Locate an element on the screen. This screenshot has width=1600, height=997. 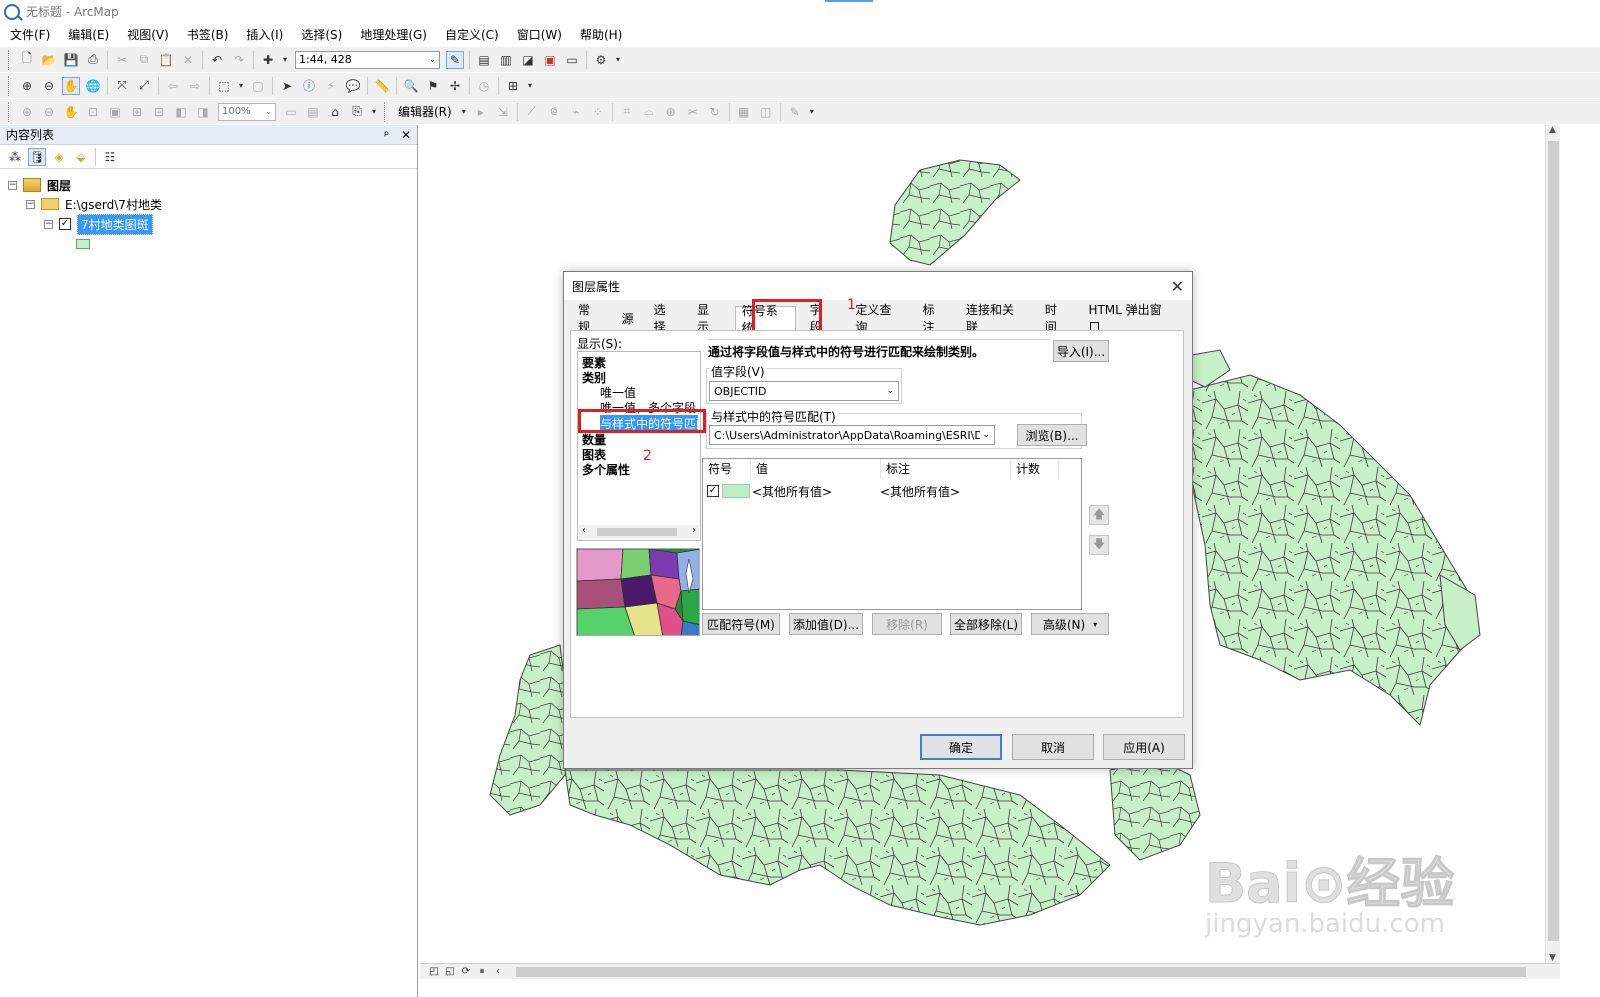
zoom-100-icon: ▣ is located at coordinates (115, 112).